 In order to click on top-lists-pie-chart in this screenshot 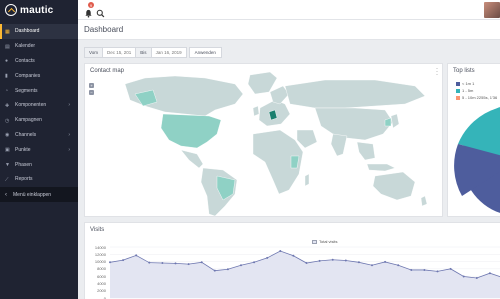, I will do `click(474, 141)`.